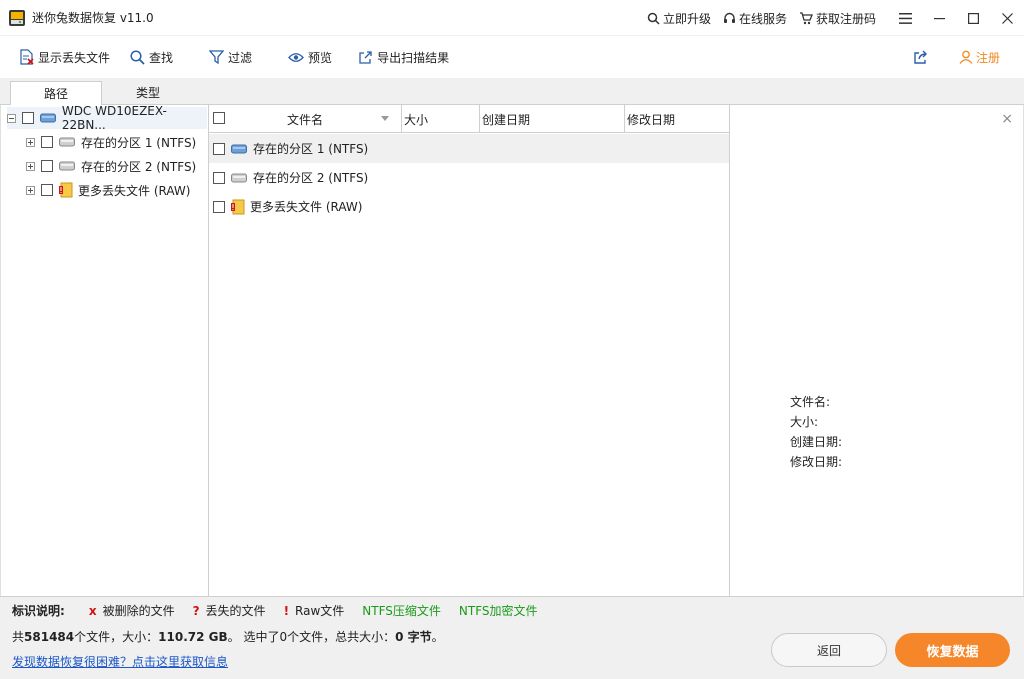  What do you see at coordinates (137, 57) in the screenshot?
I see `search-icon` at bounding box center [137, 57].